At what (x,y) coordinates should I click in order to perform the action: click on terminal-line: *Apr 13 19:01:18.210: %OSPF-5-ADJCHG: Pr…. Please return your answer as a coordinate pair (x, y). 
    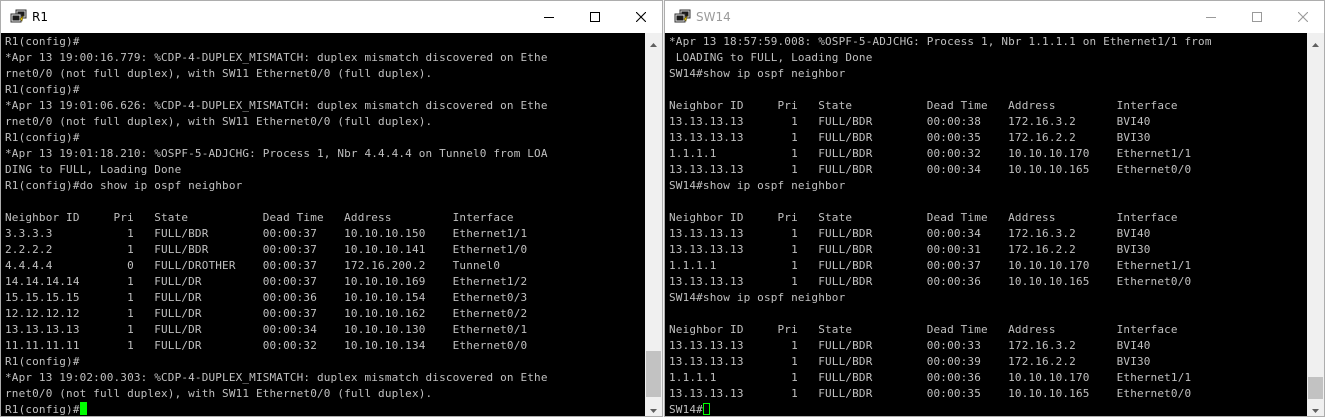
    Looking at the image, I should click on (276, 153).